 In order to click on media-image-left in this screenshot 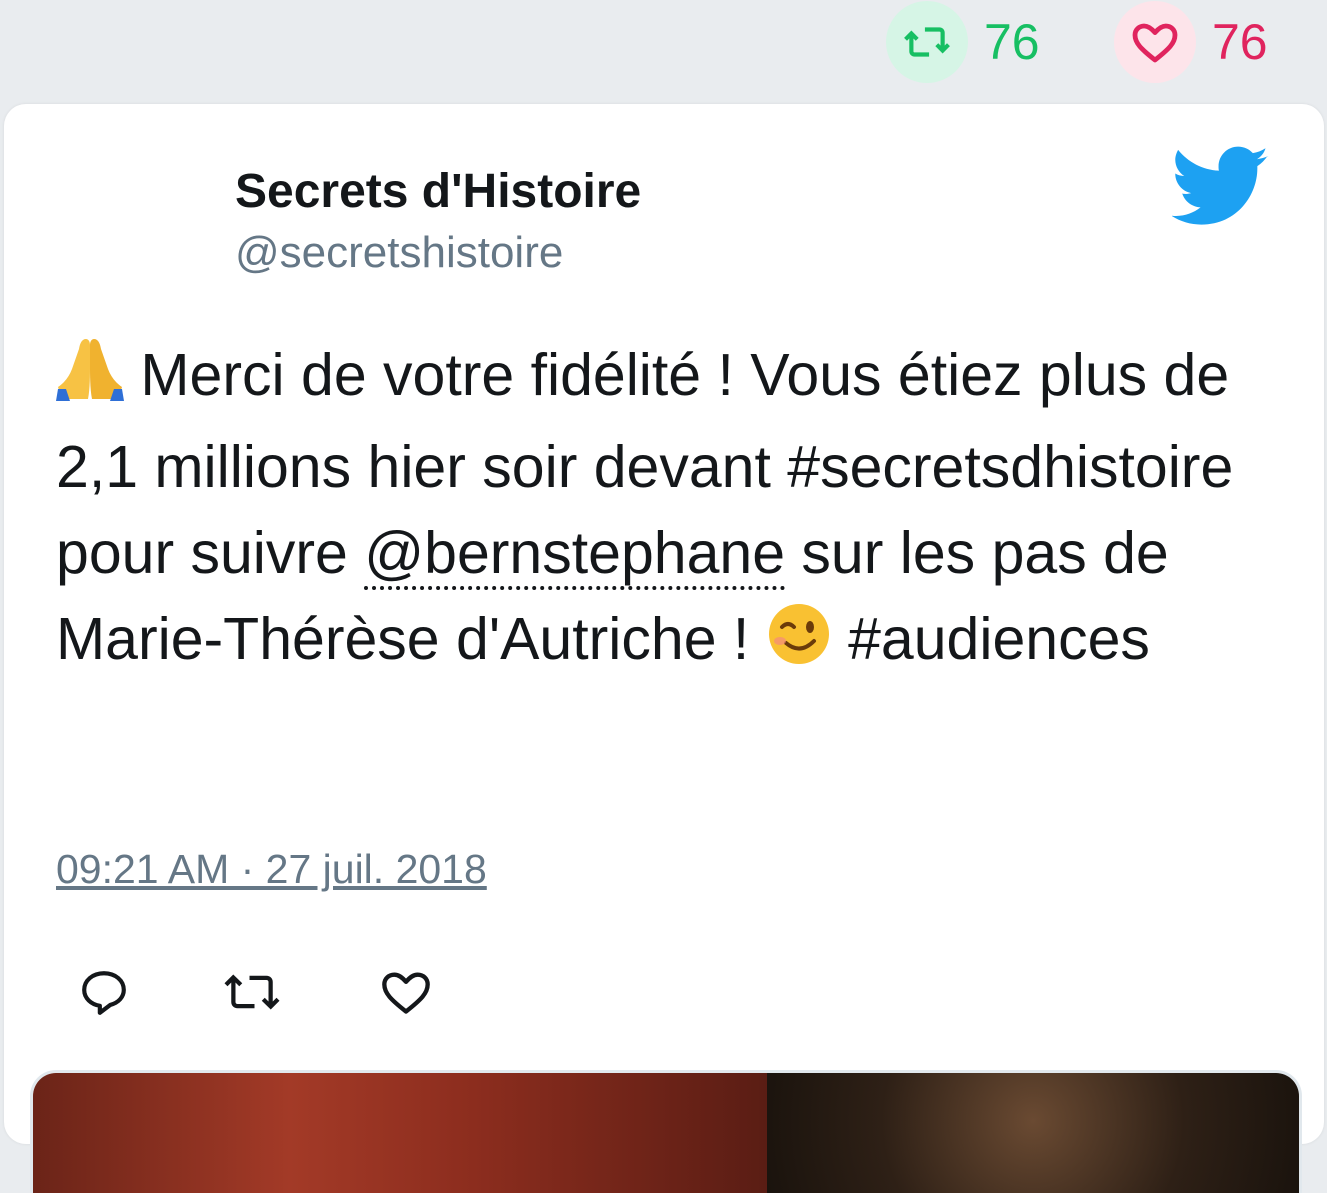, I will do `click(400, 1133)`.